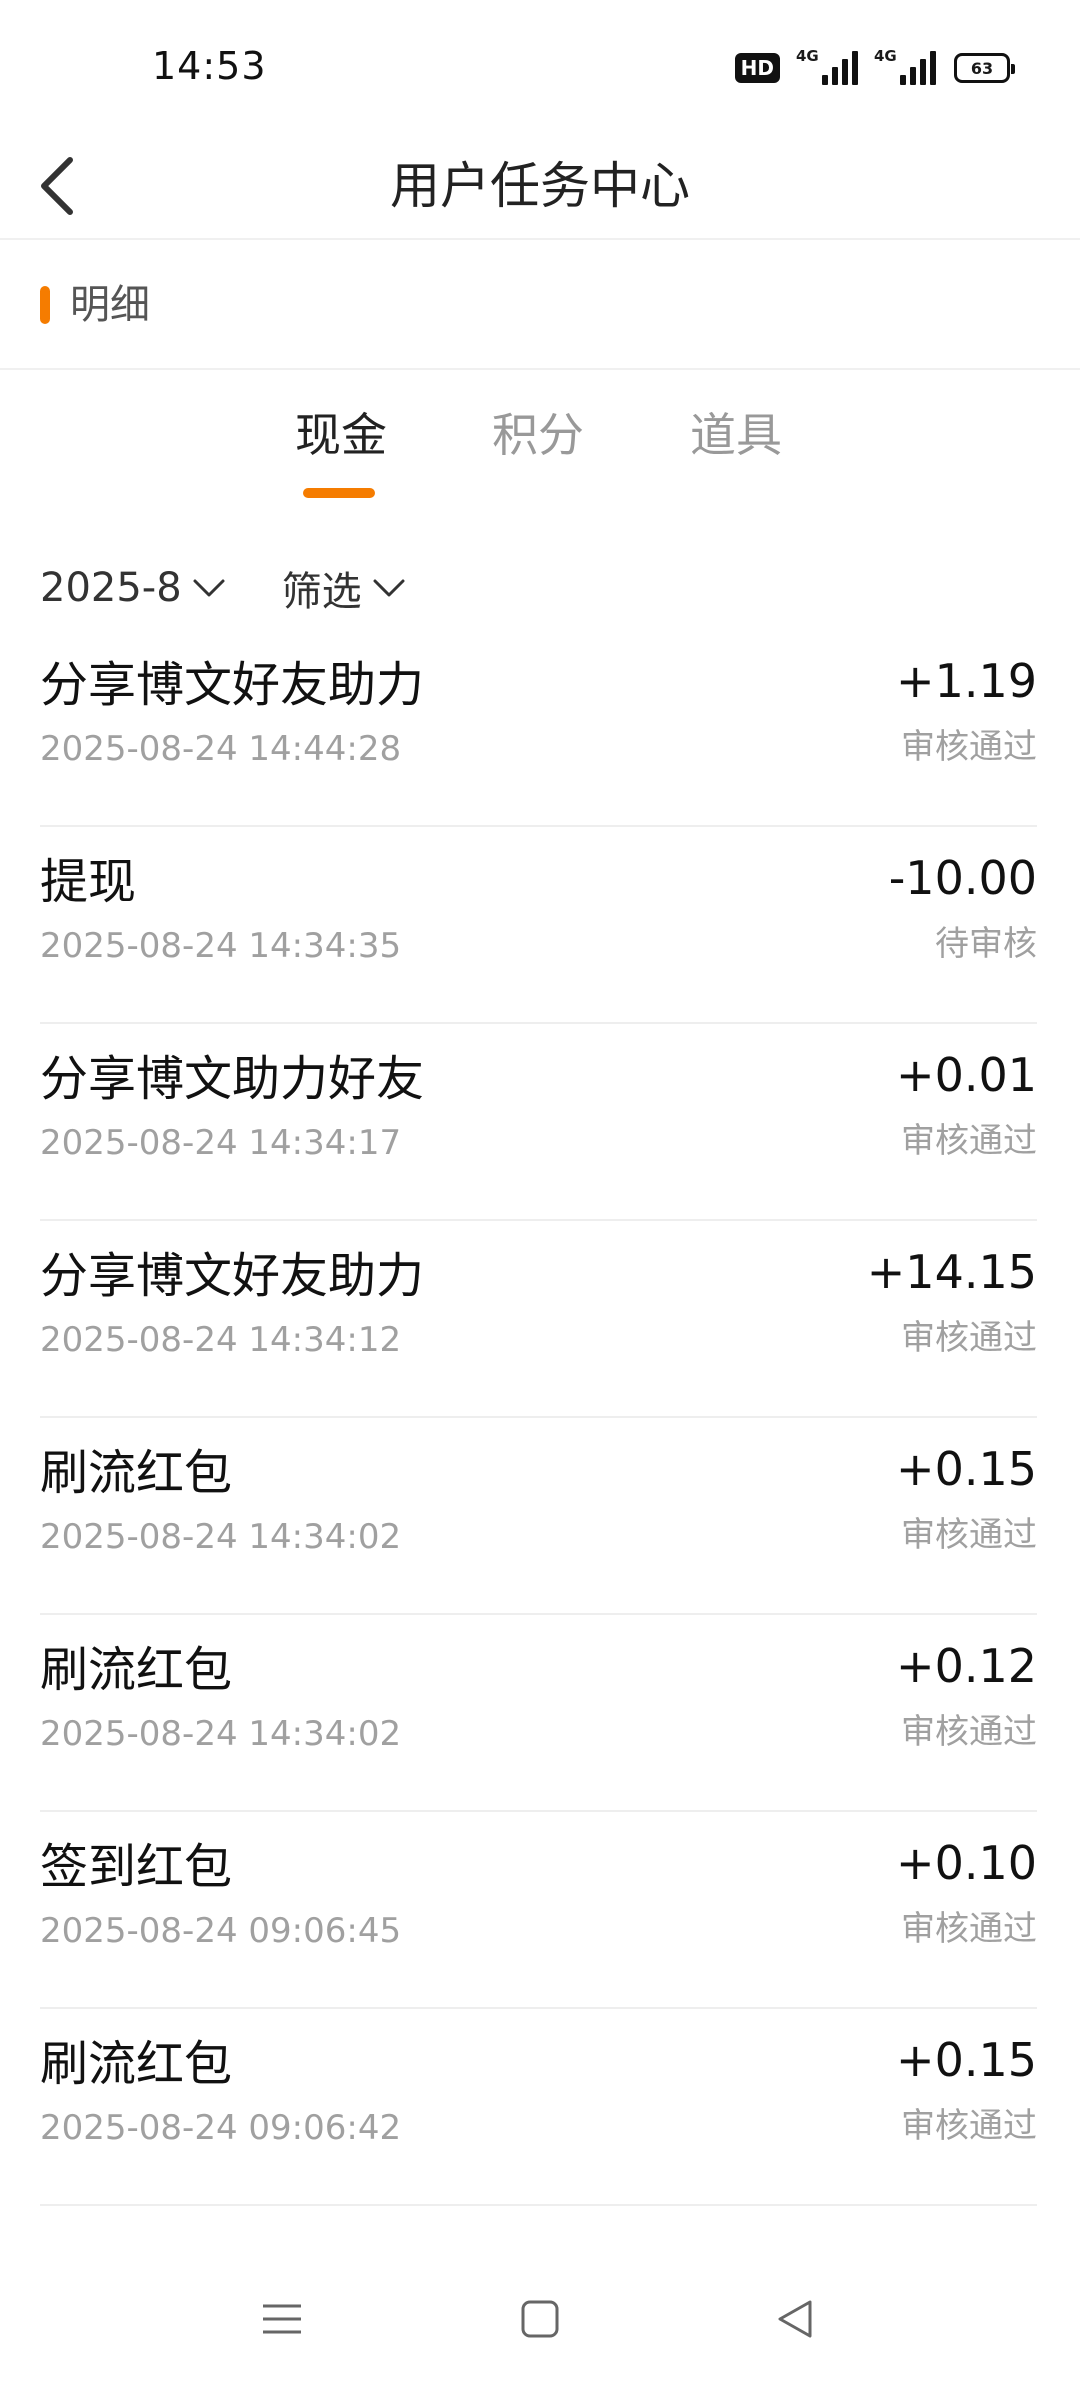 The width and height of the screenshot is (1080, 2400). Describe the element at coordinates (538, 1516) in the screenshot. I see `list-item: 刷流红包 2025-08-24 14:34:02 +0.15 审核通过` at that location.